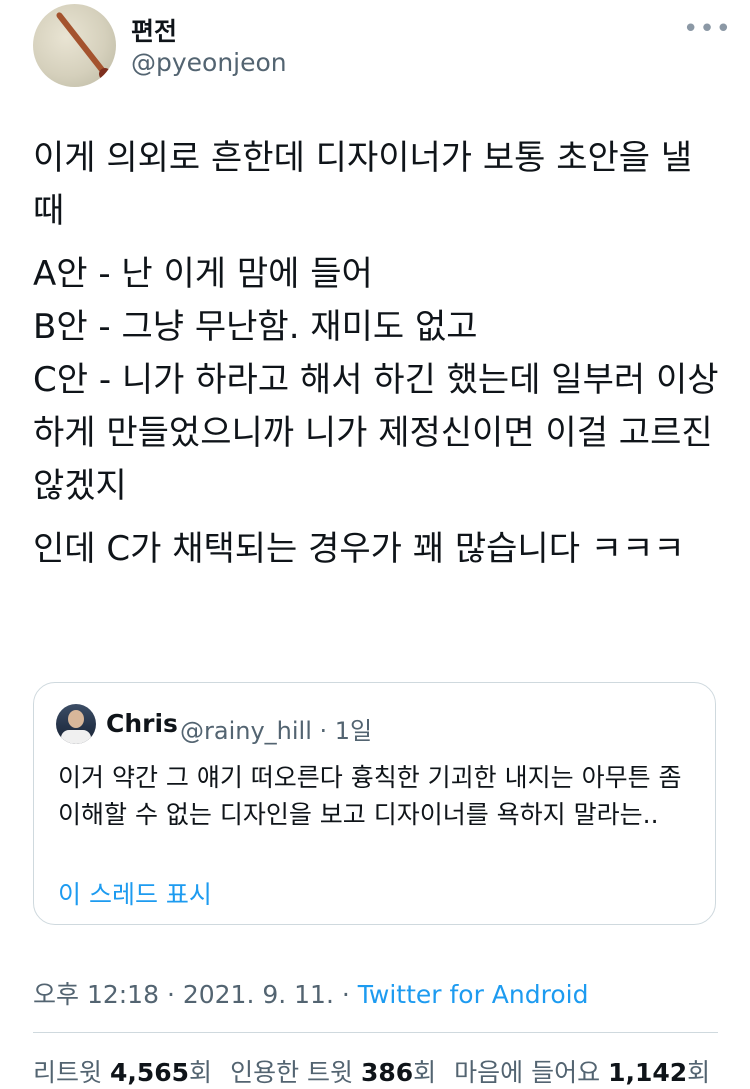  What do you see at coordinates (76, 724) in the screenshot?
I see `quoted-author-avatar` at bounding box center [76, 724].